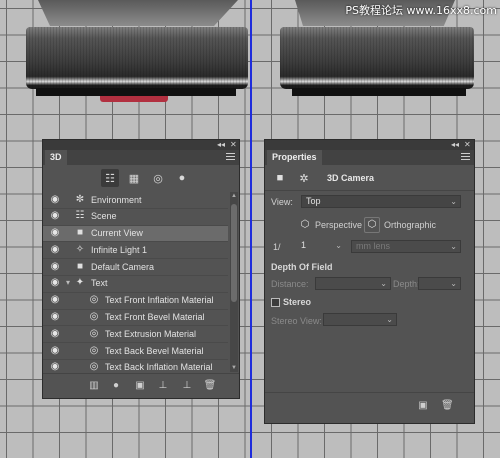 The height and width of the screenshot is (458, 500). What do you see at coordinates (80, 283) in the screenshot?
I see `text-mesh-icon: ✦` at bounding box center [80, 283].